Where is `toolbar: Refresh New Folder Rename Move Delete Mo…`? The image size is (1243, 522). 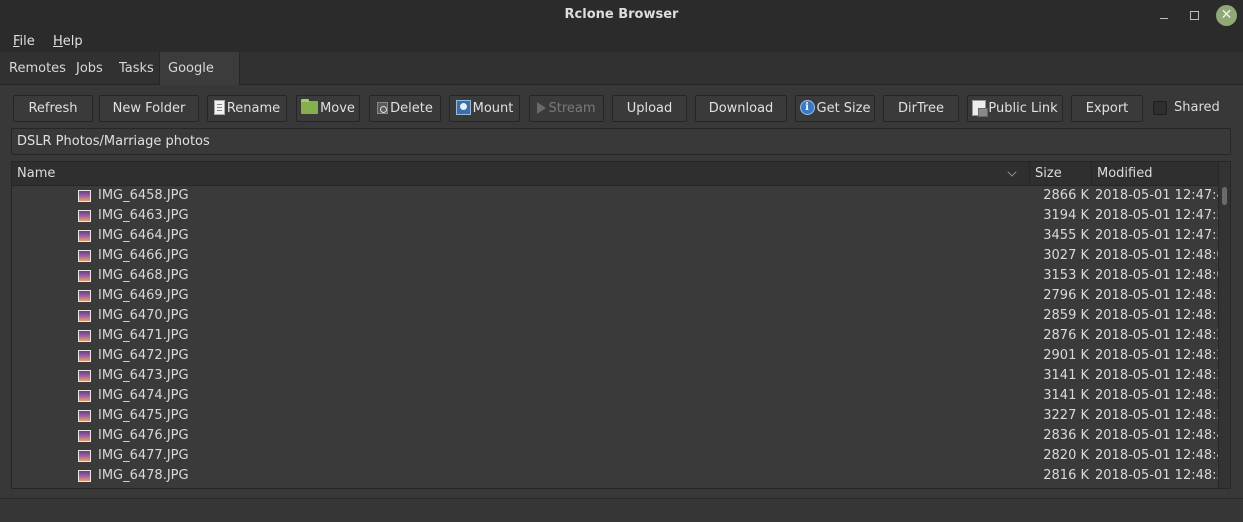 toolbar: Refresh New Folder Rename Move Delete Mo… is located at coordinates (621, 106).